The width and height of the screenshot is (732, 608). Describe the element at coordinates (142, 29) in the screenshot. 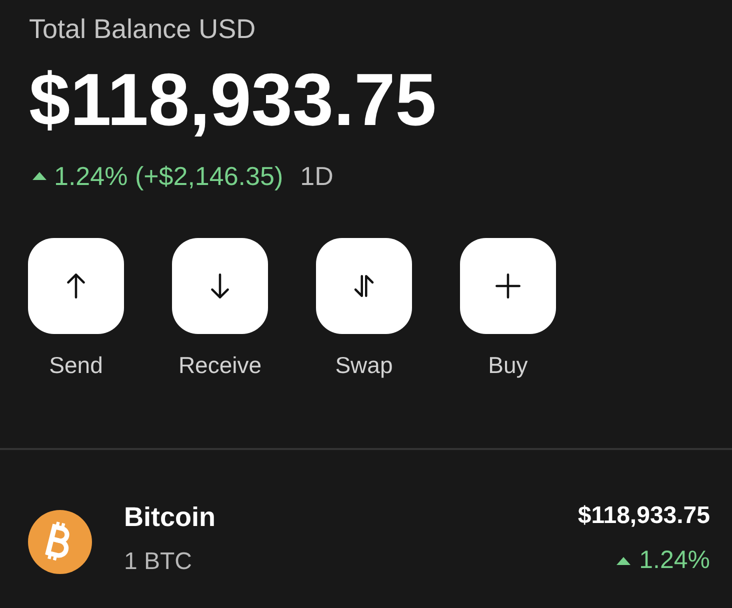

I see `balance-label: Total Balance USD` at that location.